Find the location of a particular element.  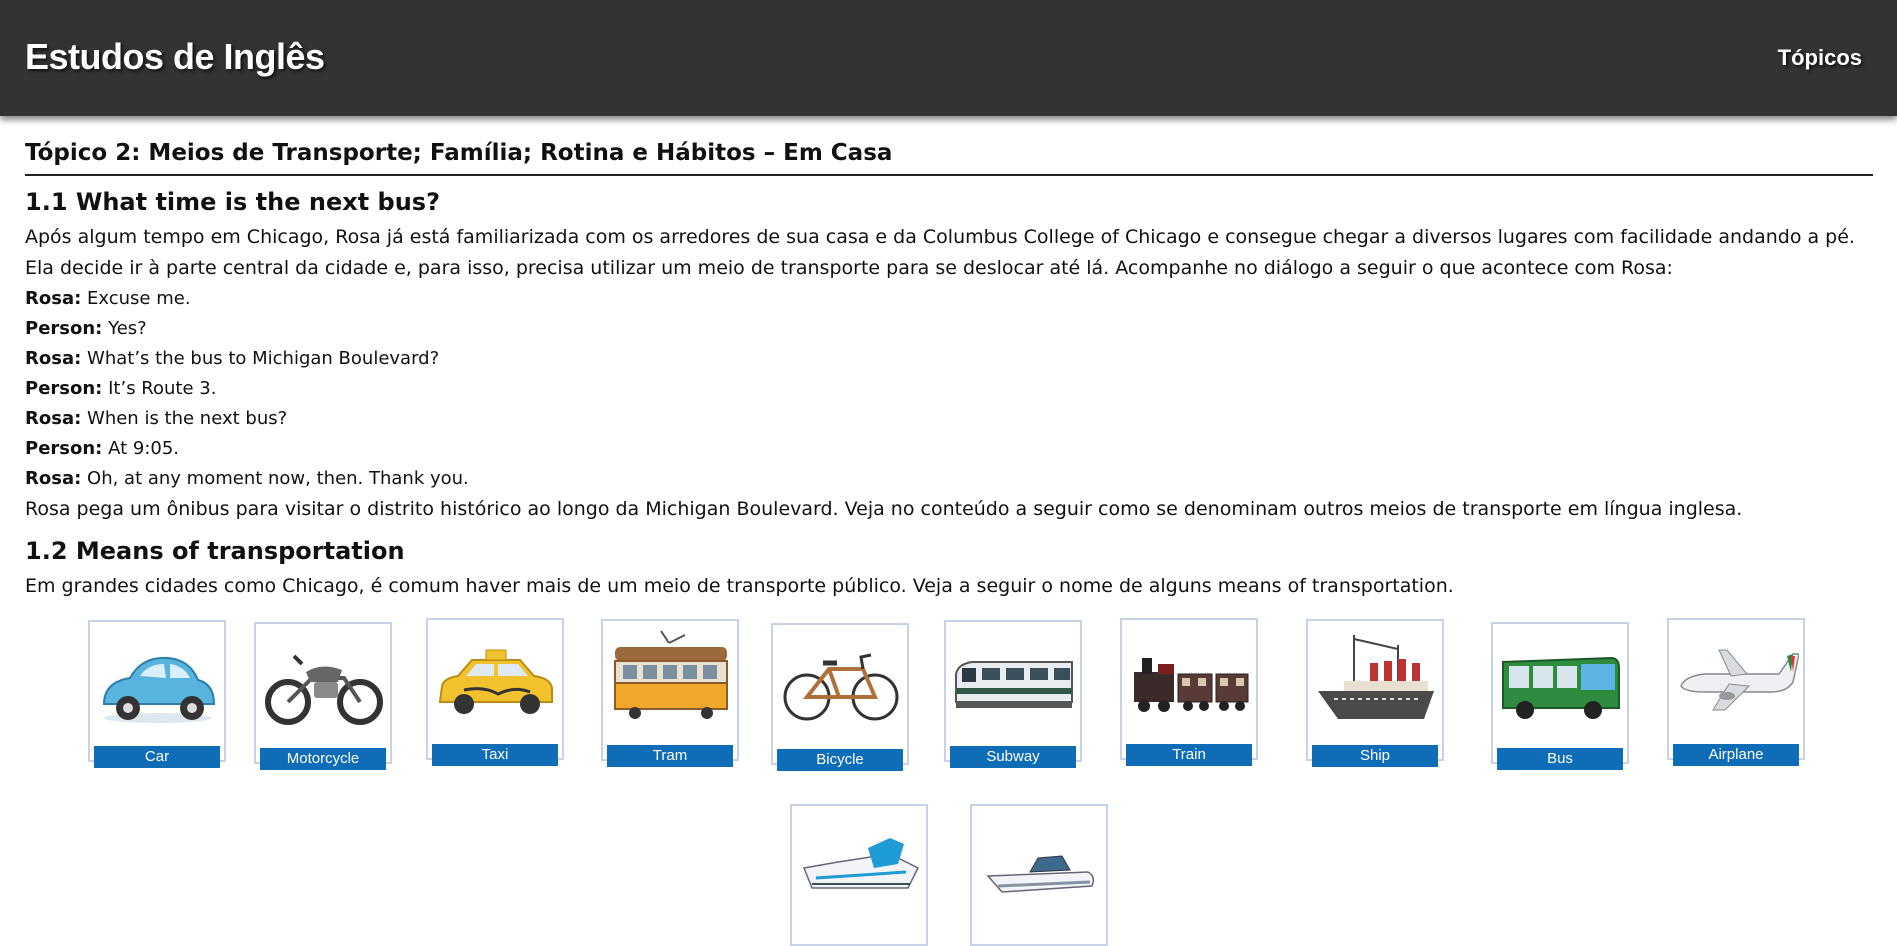

transport-card-speedboat is located at coordinates (1039, 875).